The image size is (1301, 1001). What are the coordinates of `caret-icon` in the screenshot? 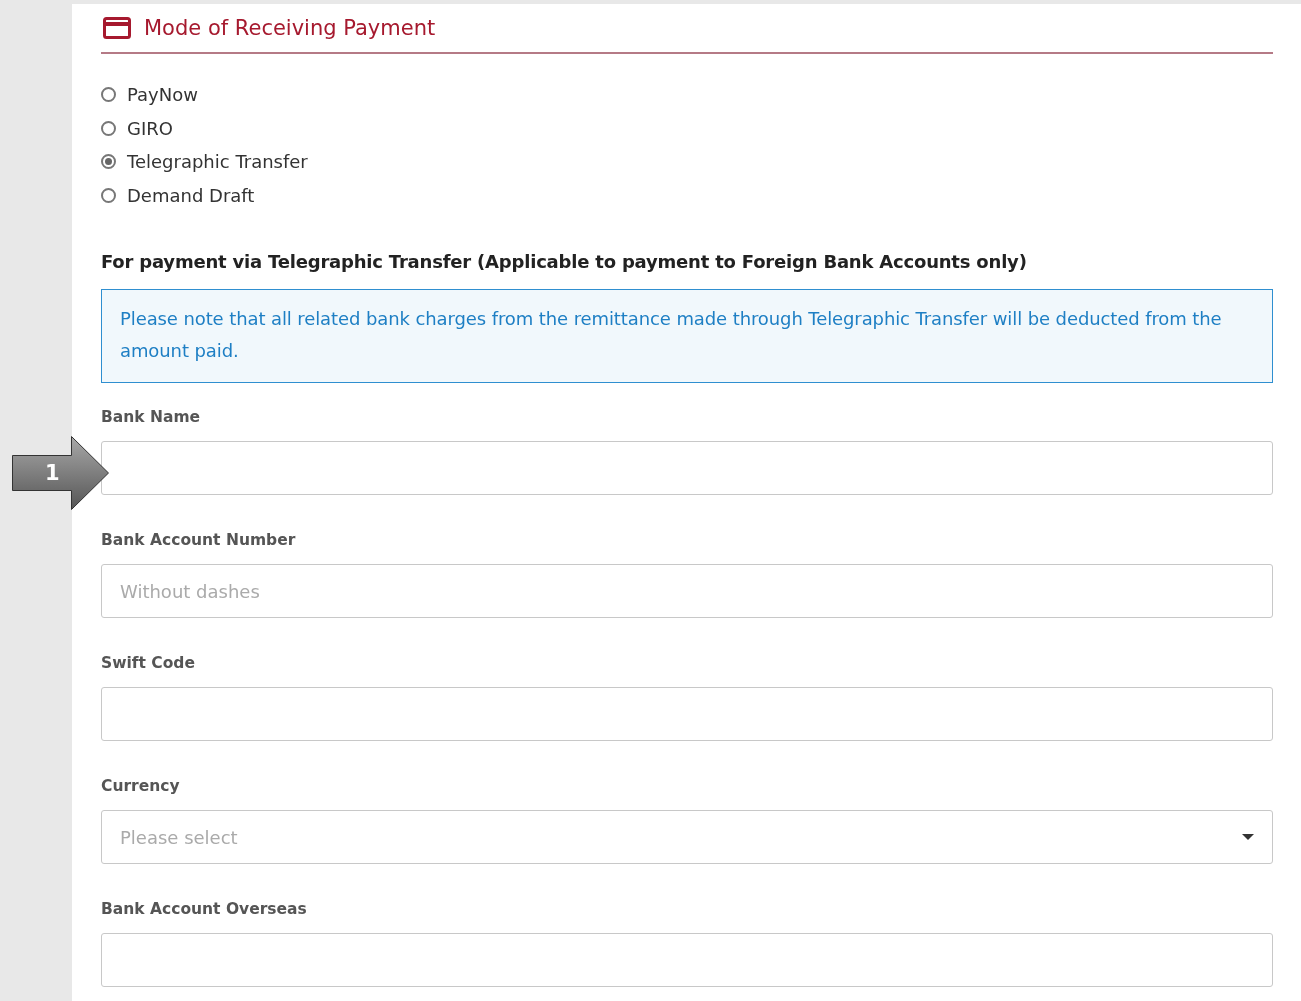 It's located at (1248, 837).